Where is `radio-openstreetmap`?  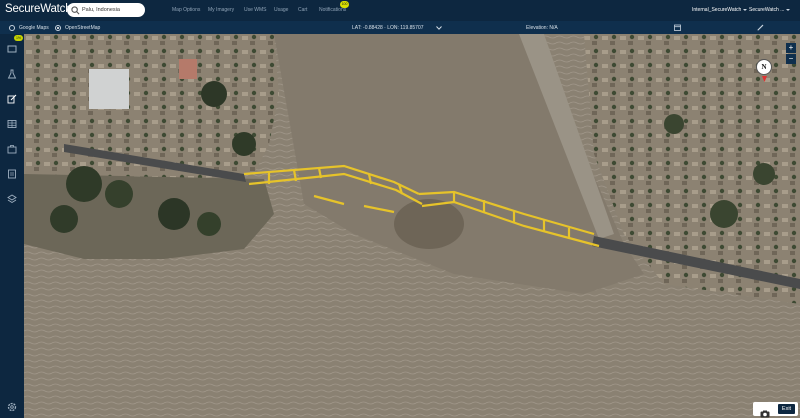 radio-openstreetmap is located at coordinates (58, 27).